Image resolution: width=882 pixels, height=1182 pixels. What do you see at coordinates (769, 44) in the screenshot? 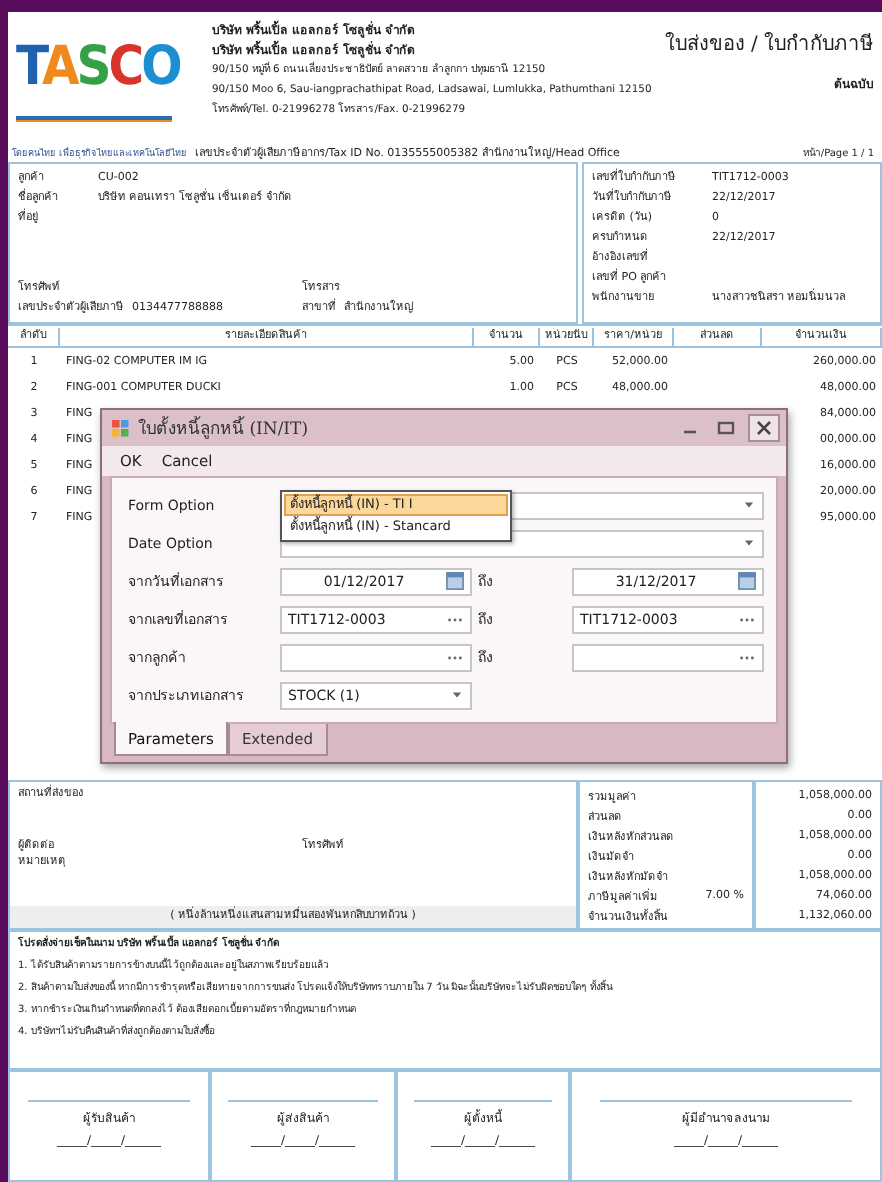
I see `document-title: ใบส่งของ / ใบกำกับภาษี` at bounding box center [769, 44].